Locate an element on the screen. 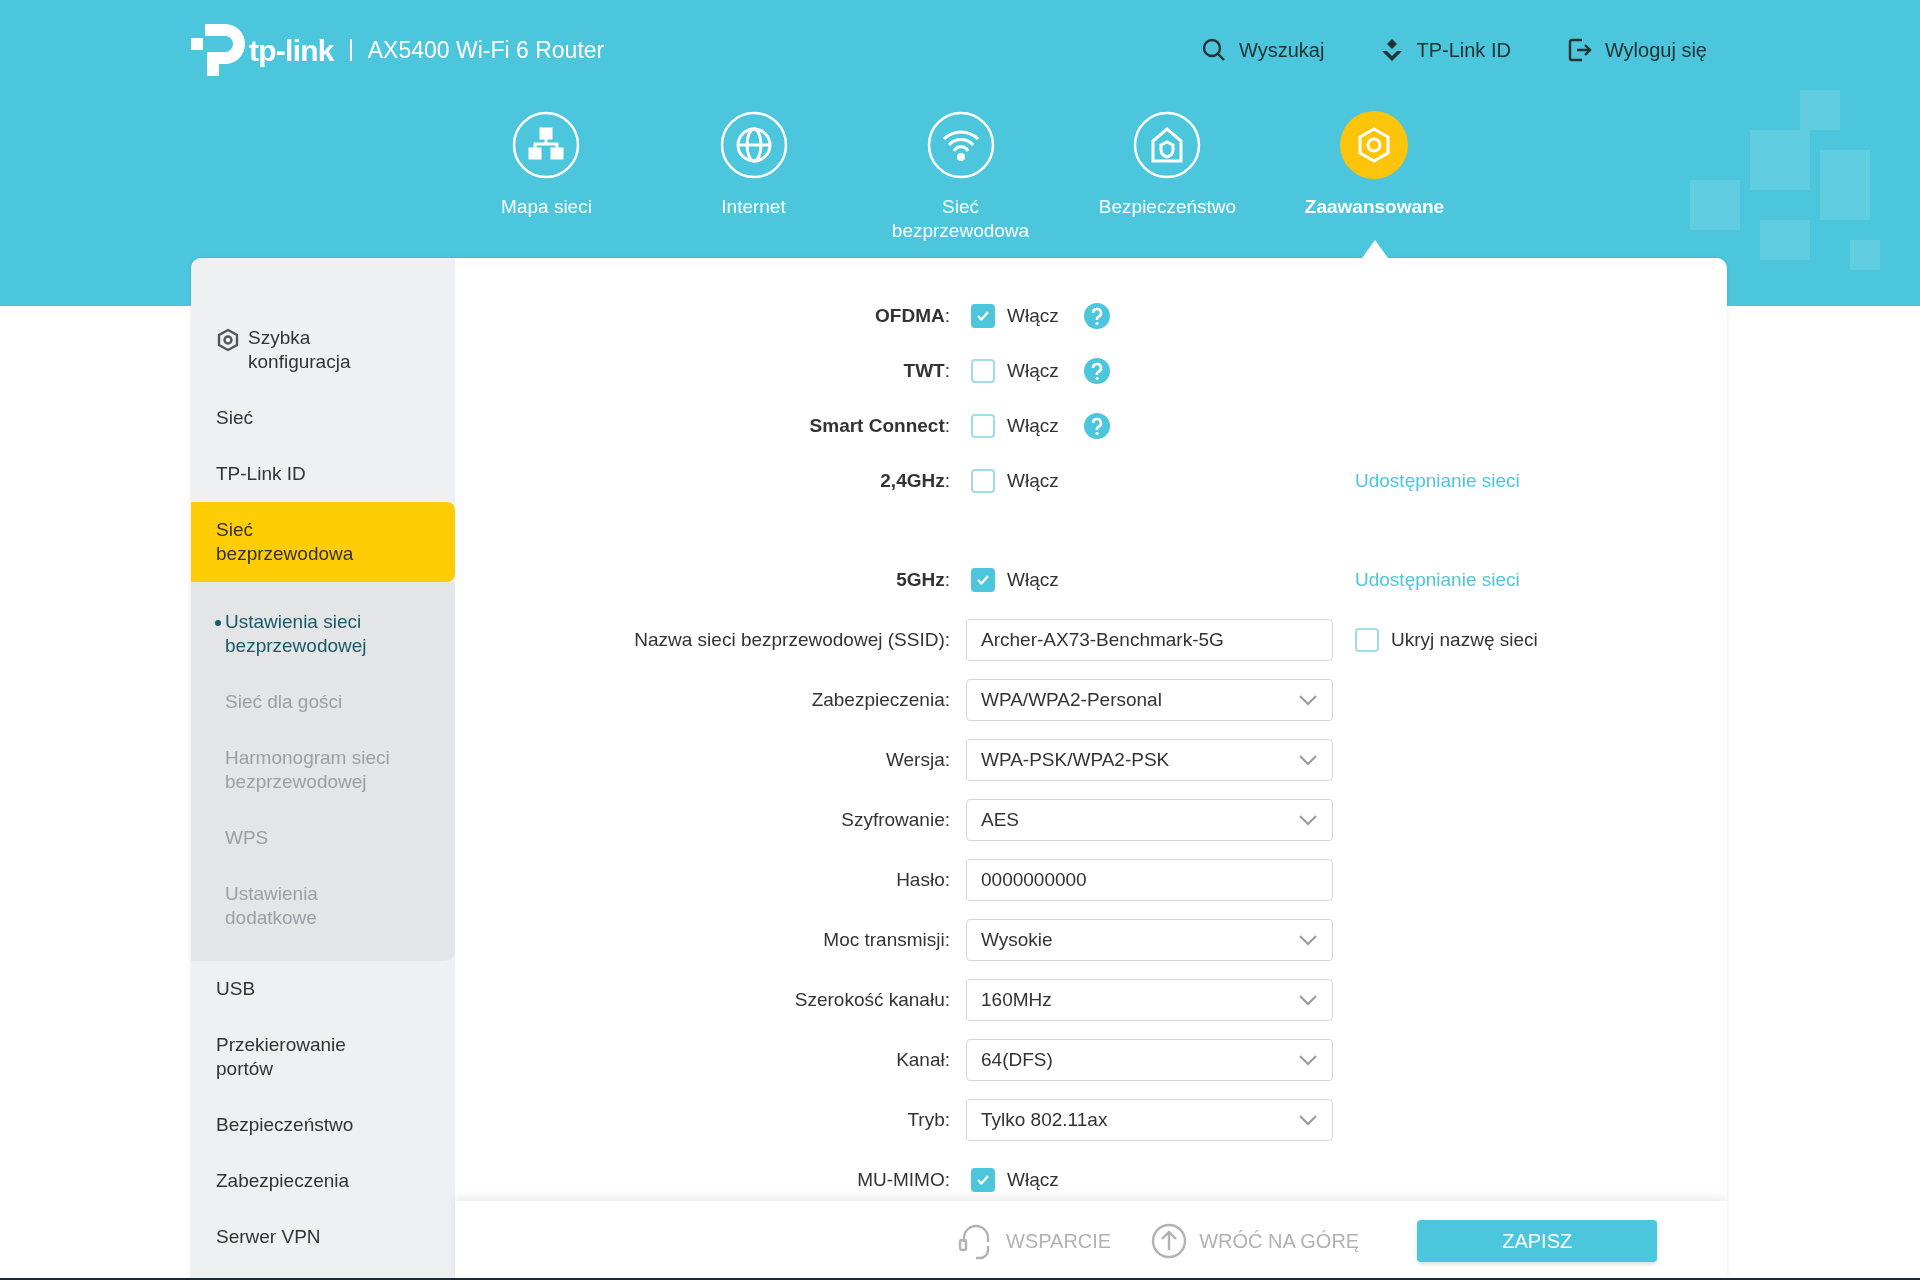 The image size is (1920, 1280). field-label: TWT: is located at coordinates (926, 370).